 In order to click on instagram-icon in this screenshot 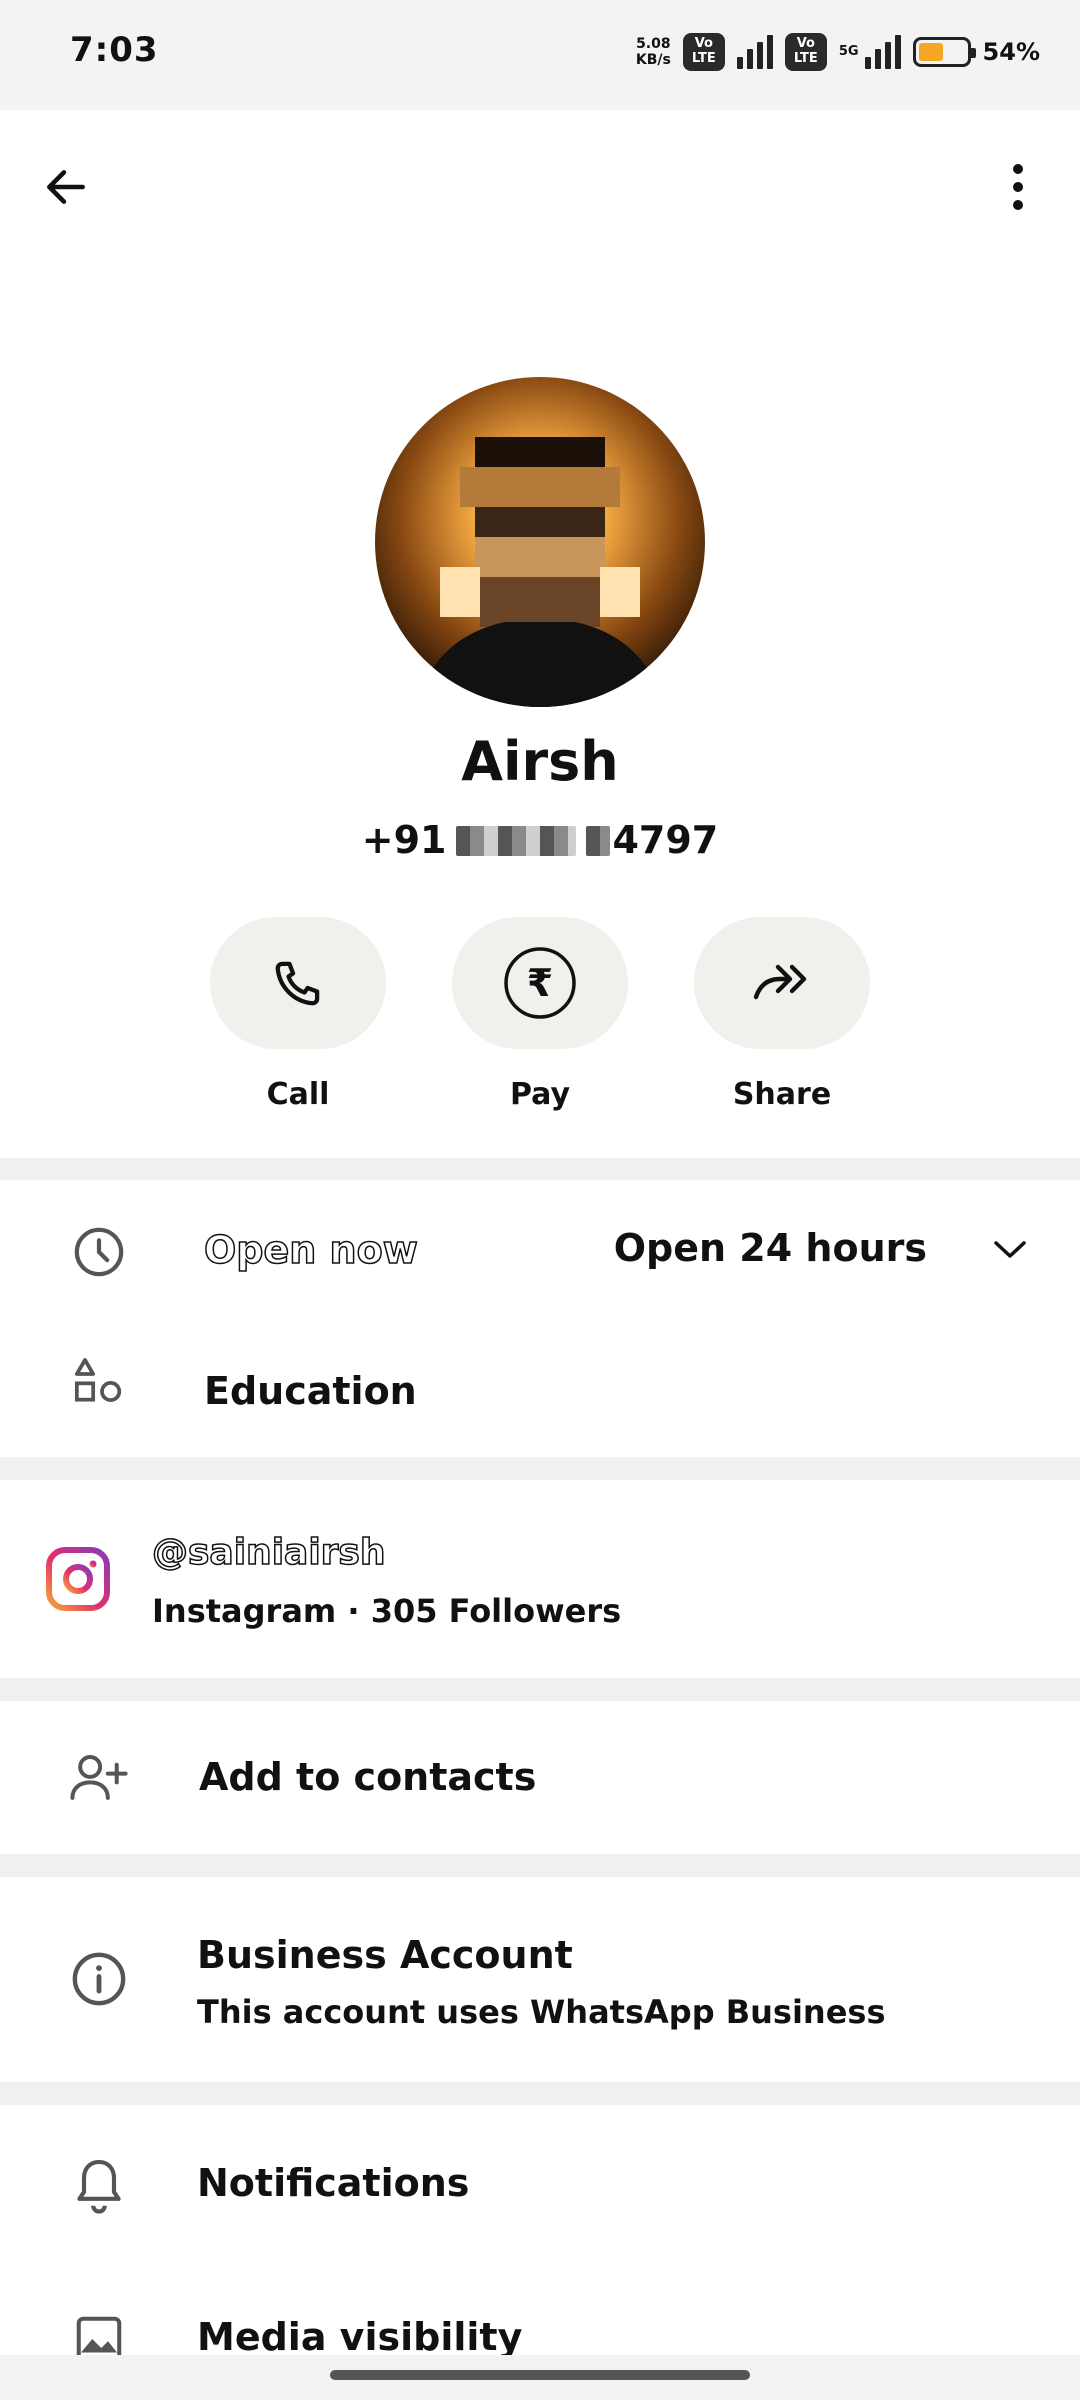, I will do `click(78, 1579)`.